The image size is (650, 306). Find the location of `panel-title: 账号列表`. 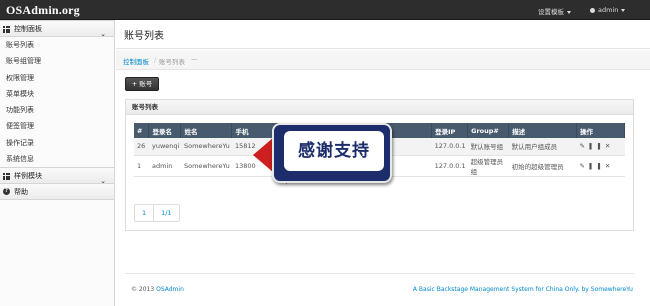

panel-title: 账号列表 is located at coordinates (379, 107).